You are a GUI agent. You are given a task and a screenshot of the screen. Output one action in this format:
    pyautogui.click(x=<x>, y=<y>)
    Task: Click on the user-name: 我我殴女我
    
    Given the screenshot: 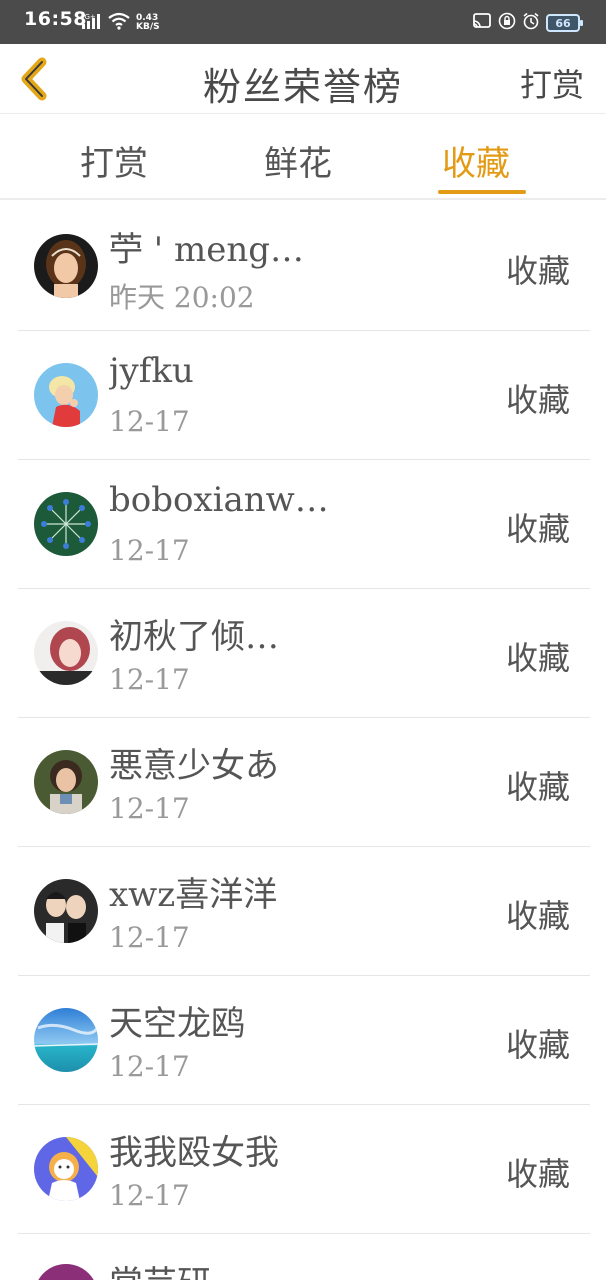 What is the action you would take?
    pyautogui.click(x=194, y=1153)
    